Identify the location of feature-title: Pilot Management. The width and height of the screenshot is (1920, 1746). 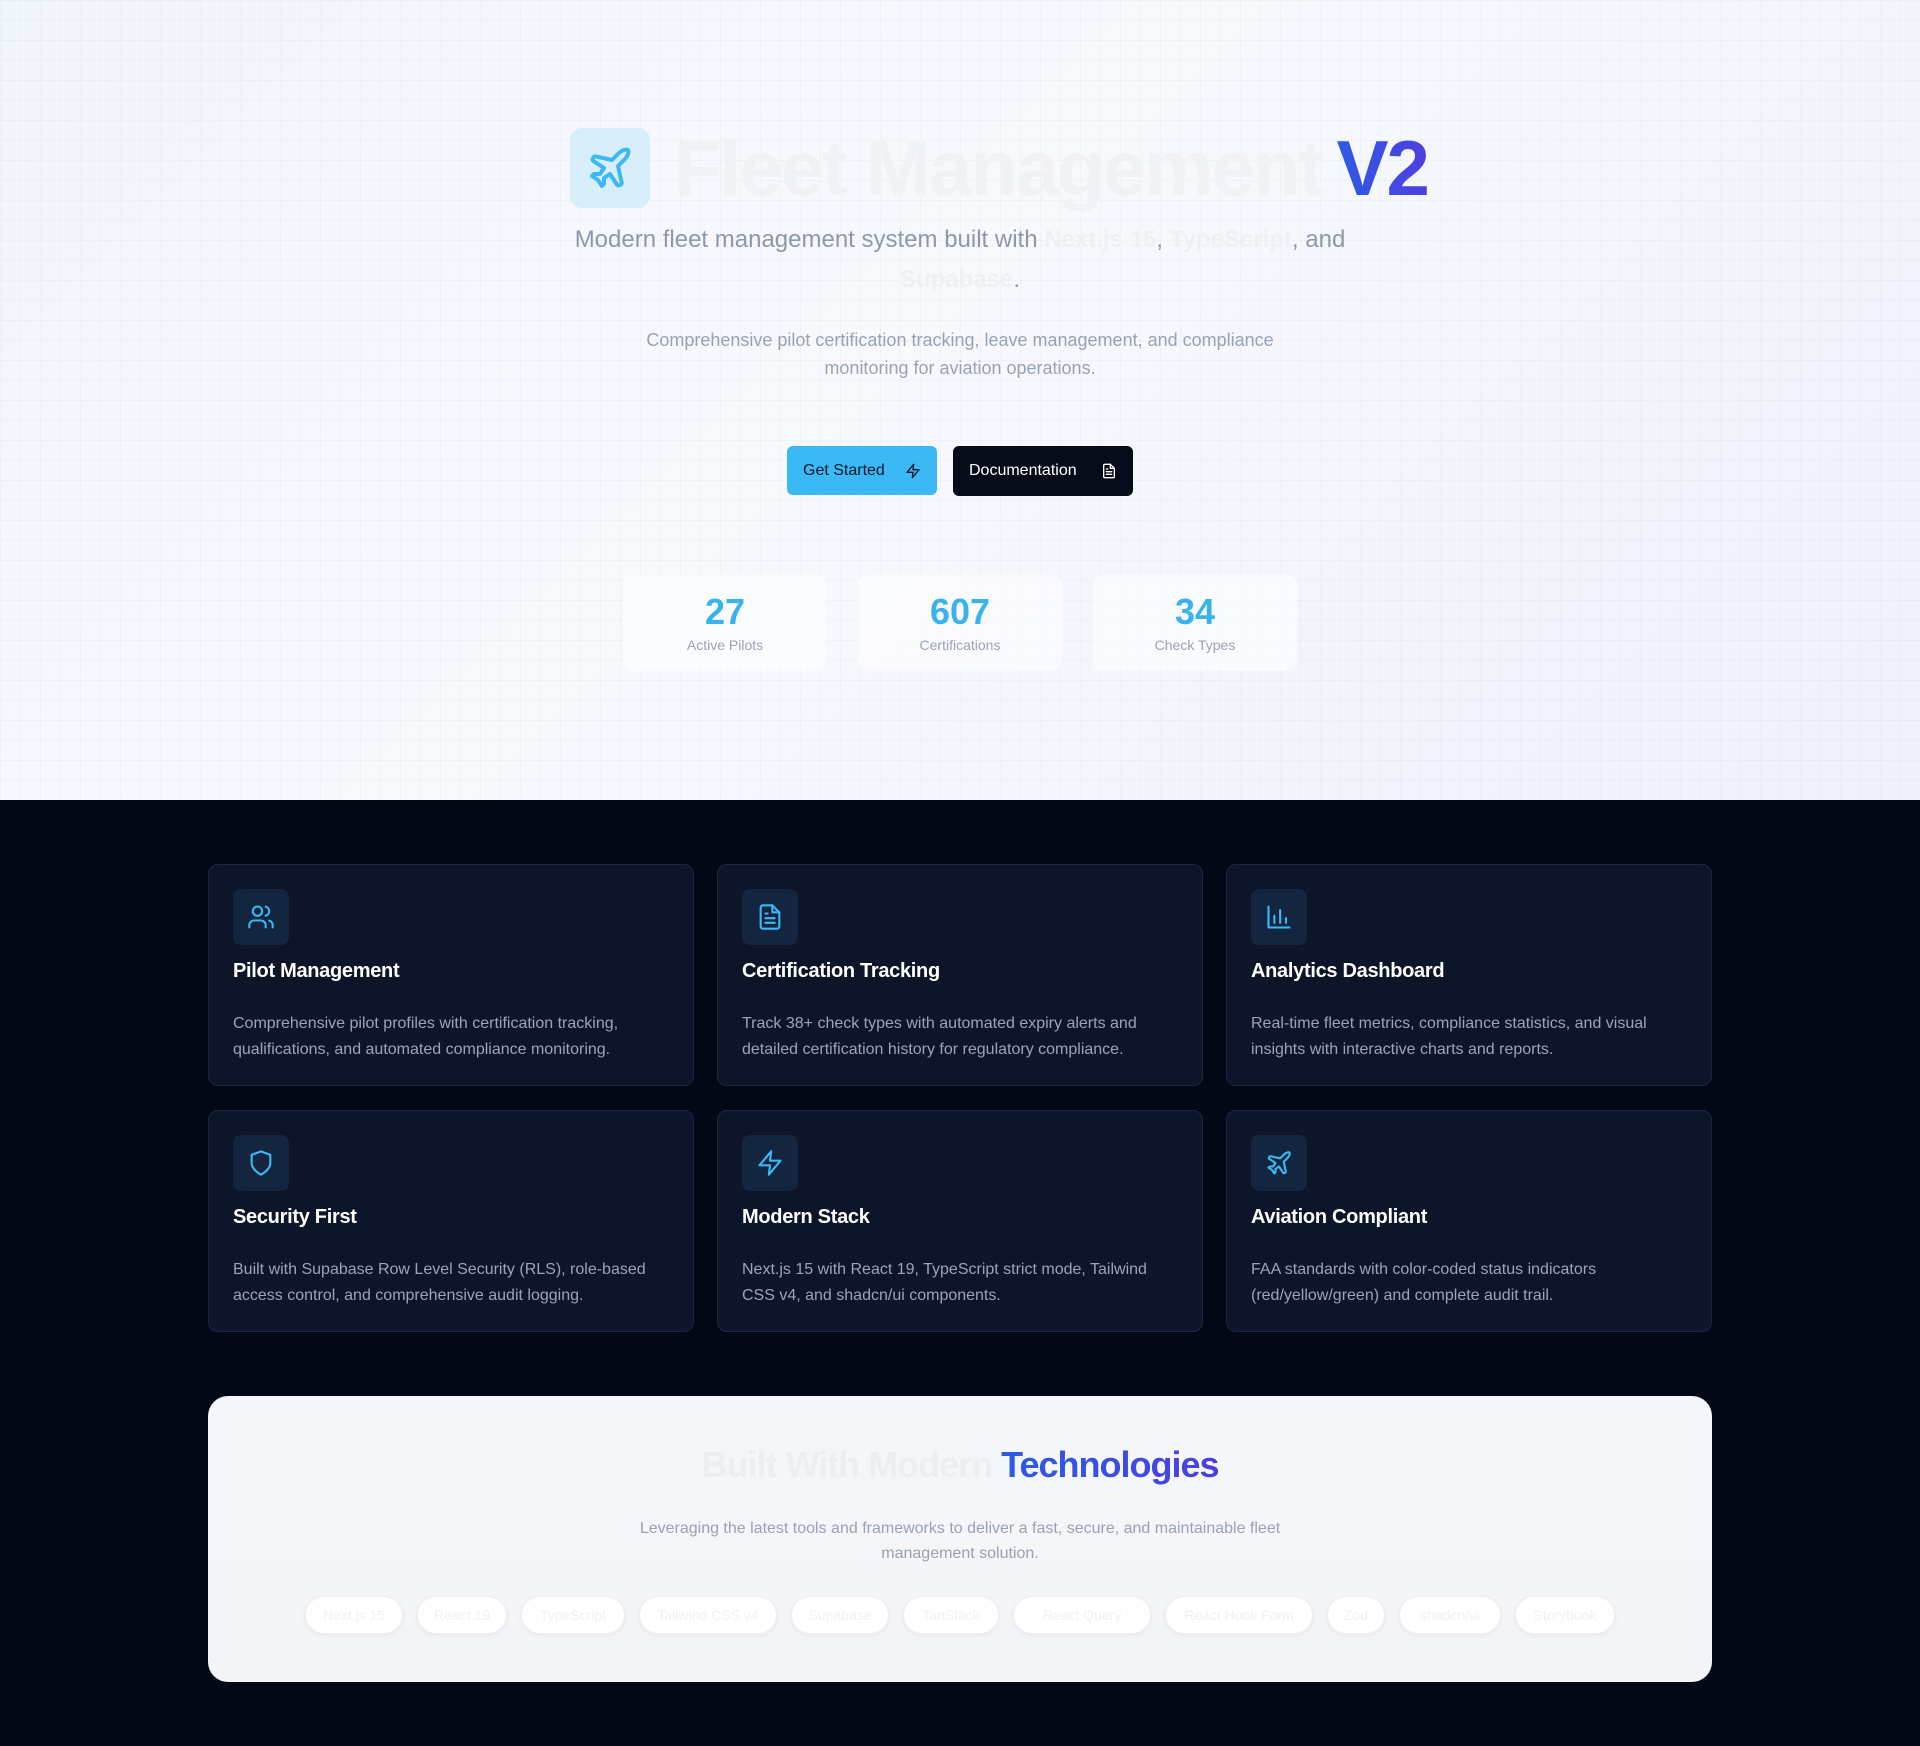
(316, 971).